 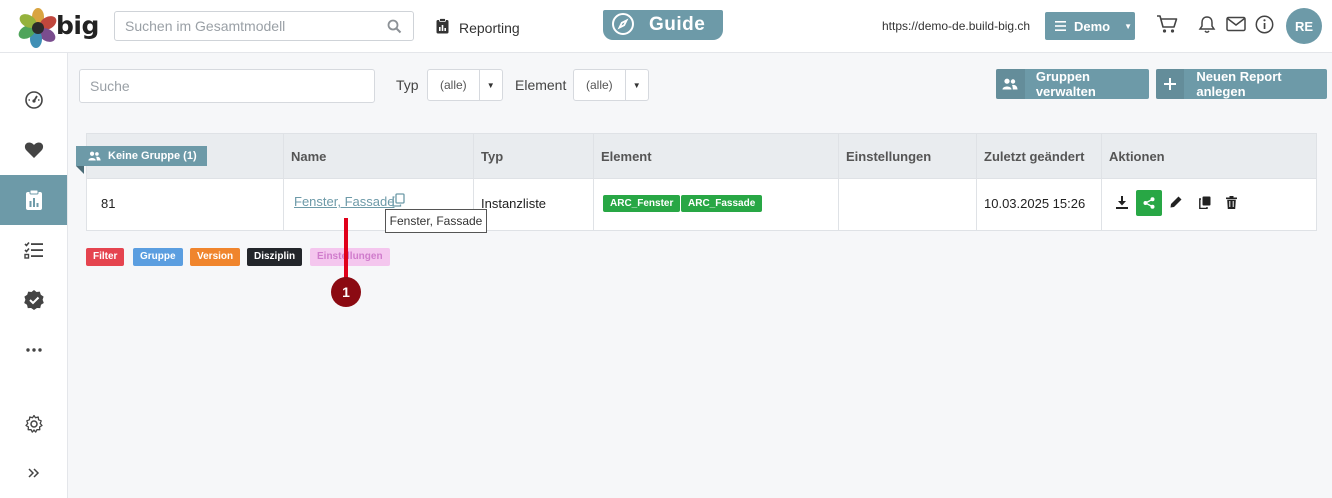 What do you see at coordinates (888, 156) in the screenshot?
I see `column-header-settings: Einstellungen` at bounding box center [888, 156].